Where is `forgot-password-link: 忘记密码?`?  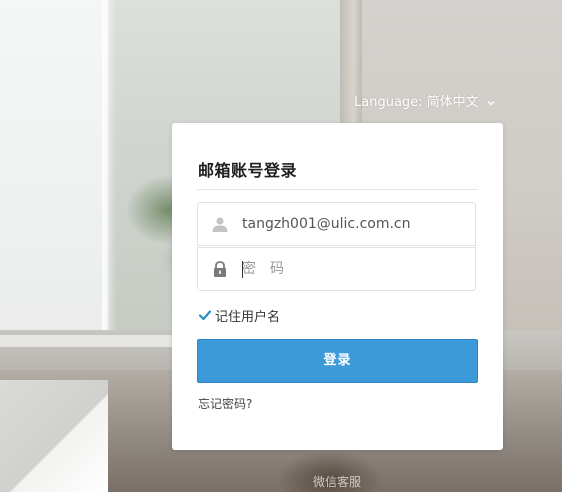
forgot-password-link: 忘记密码? is located at coordinates (225, 403).